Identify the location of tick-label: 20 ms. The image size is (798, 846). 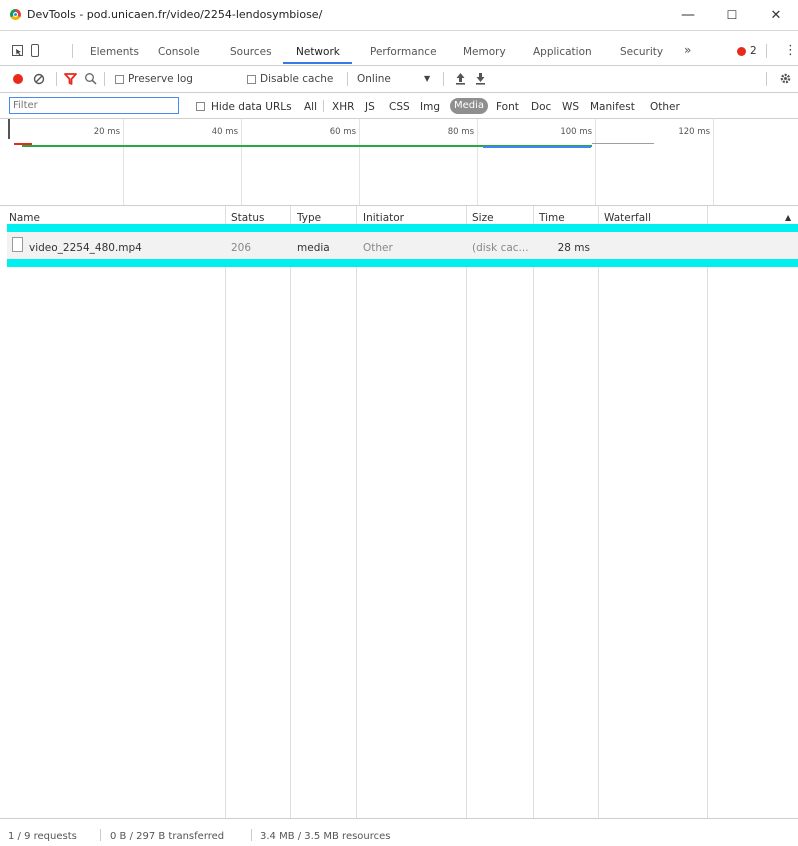
(106, 132).